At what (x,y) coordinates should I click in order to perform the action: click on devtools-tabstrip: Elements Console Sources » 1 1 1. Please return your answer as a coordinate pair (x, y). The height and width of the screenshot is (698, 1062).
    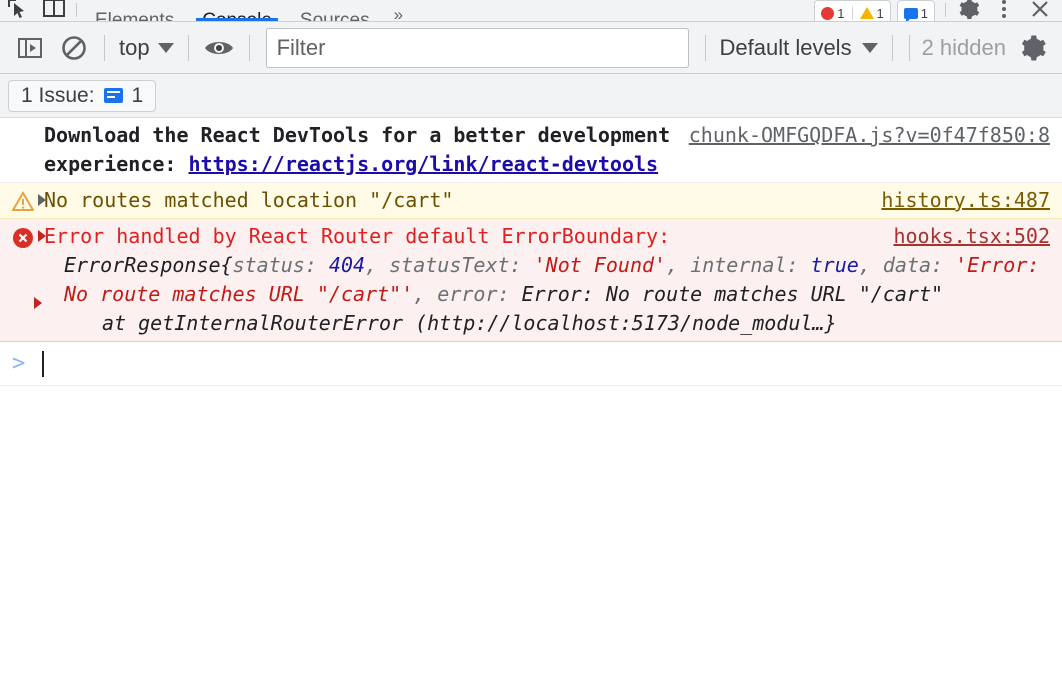
    Looking at the image, I should click on (531, 11).